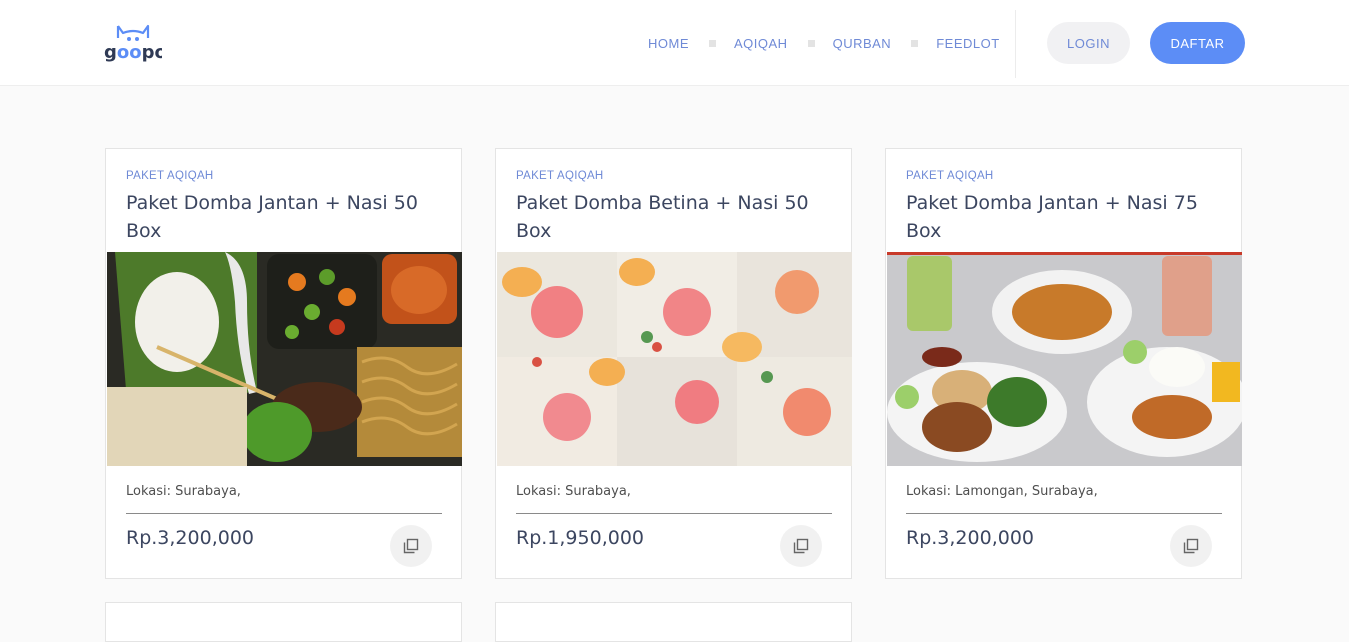 The width and height of the screenshot is (1349, 642). Describe the element at coordinates (1197, 43) in the screenshot. I see `register-button: DAFTAR` at that location.